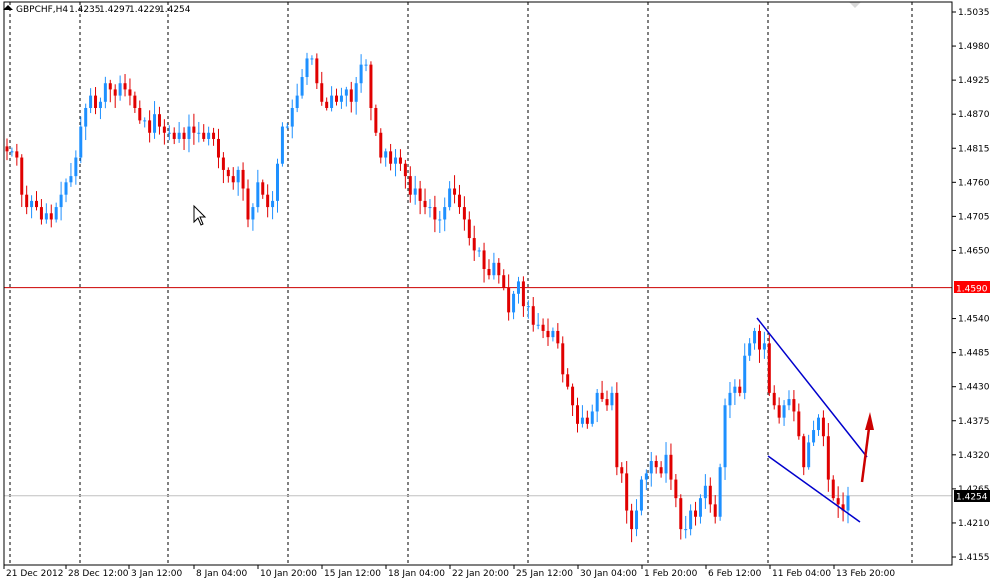 The width and height of the screenshot is (993, 581). What do you see at coordinates (974, 388) in the screenshot?
I see `y-tick-label: 1.4430` at bounding box center [974, 388].